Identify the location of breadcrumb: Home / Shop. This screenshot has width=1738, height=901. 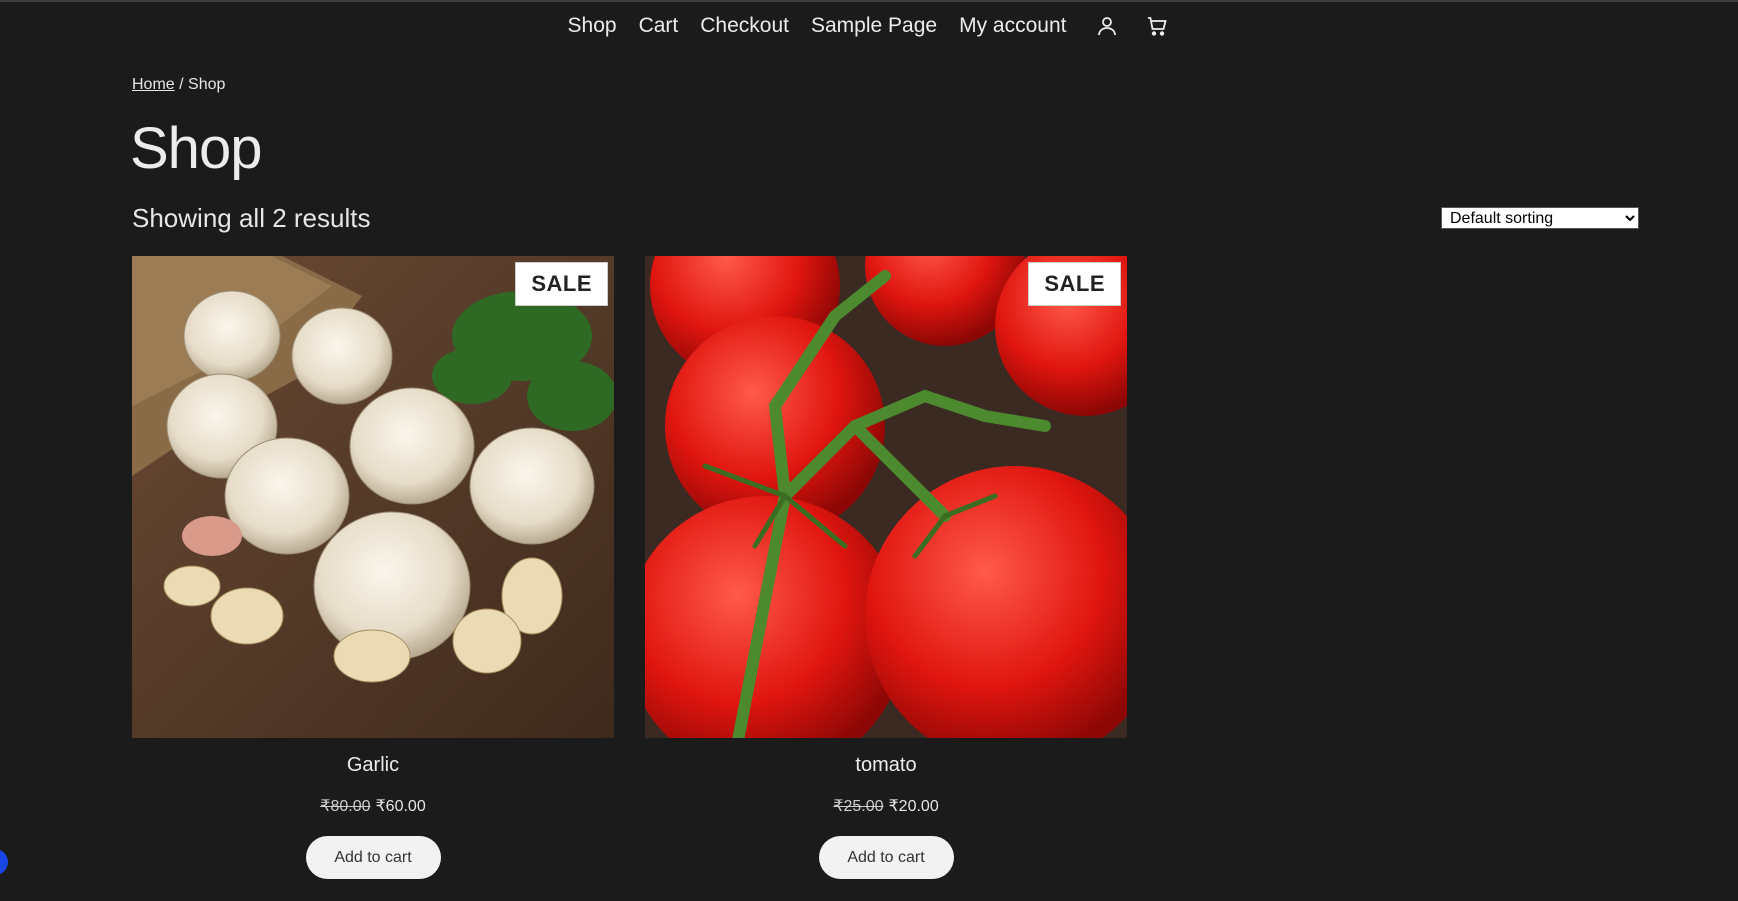
(178, 85).